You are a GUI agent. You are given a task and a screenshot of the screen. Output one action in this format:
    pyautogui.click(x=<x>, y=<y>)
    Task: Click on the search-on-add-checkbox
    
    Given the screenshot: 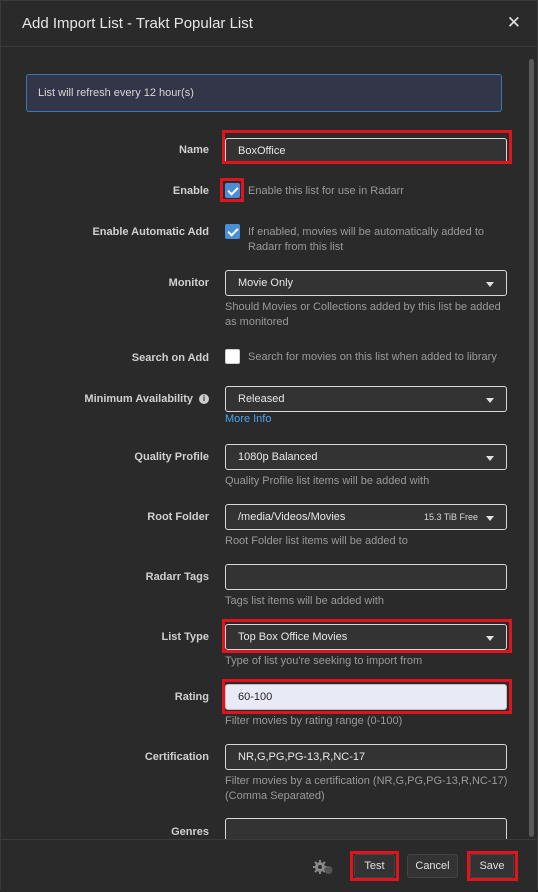 What is the action you would take?
    pyautogui.click(x=232, y=356)
    